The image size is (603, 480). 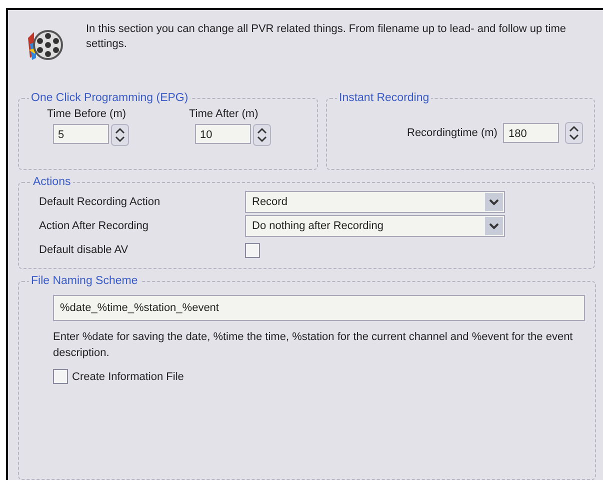 What do you see at coordinates (384, 98) in the screenshot?
I see `group-title: Instant Recording` at bounding box center [384, 98].